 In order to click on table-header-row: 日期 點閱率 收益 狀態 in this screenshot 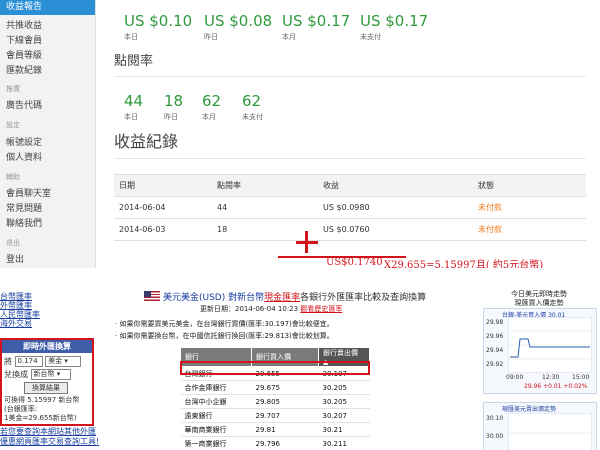, I will do `click(350, 185)`.